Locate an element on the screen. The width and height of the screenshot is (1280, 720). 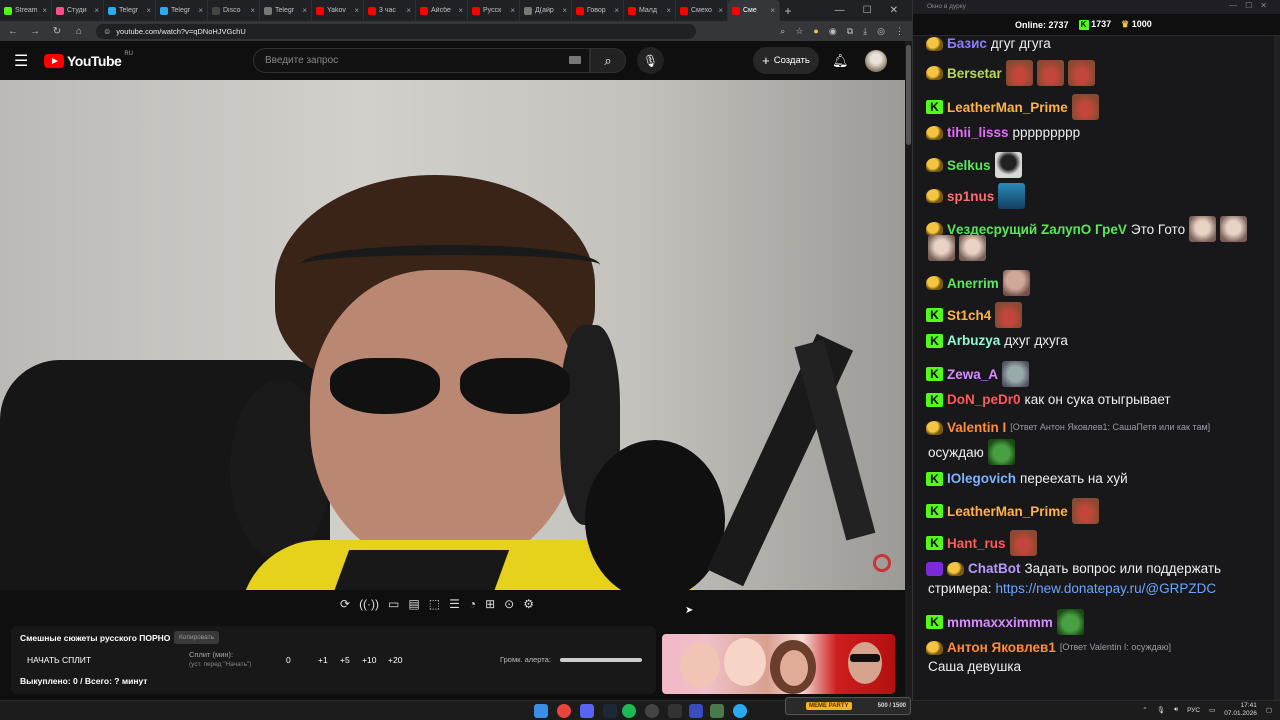
media-icon is located at coordinates (696, 711).